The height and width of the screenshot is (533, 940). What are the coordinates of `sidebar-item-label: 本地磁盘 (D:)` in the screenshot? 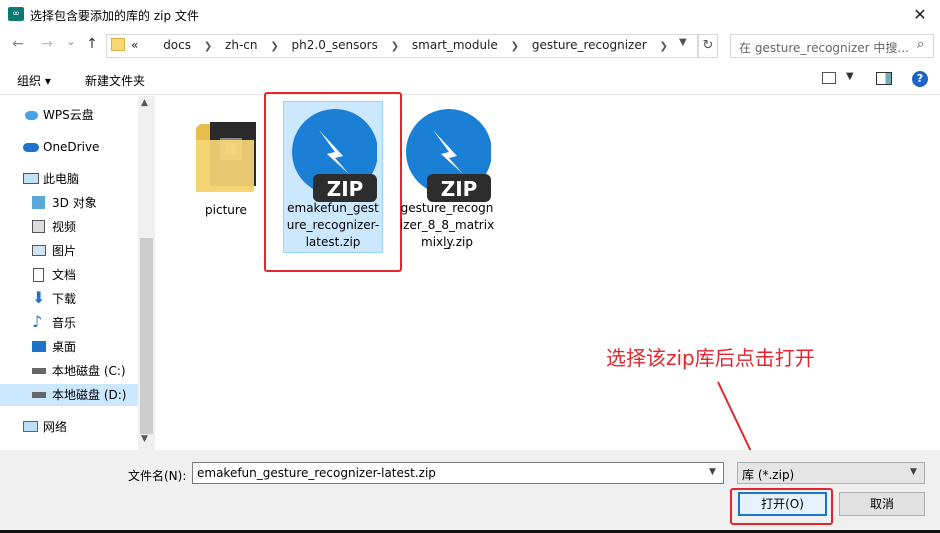 It's located at (89, 395).